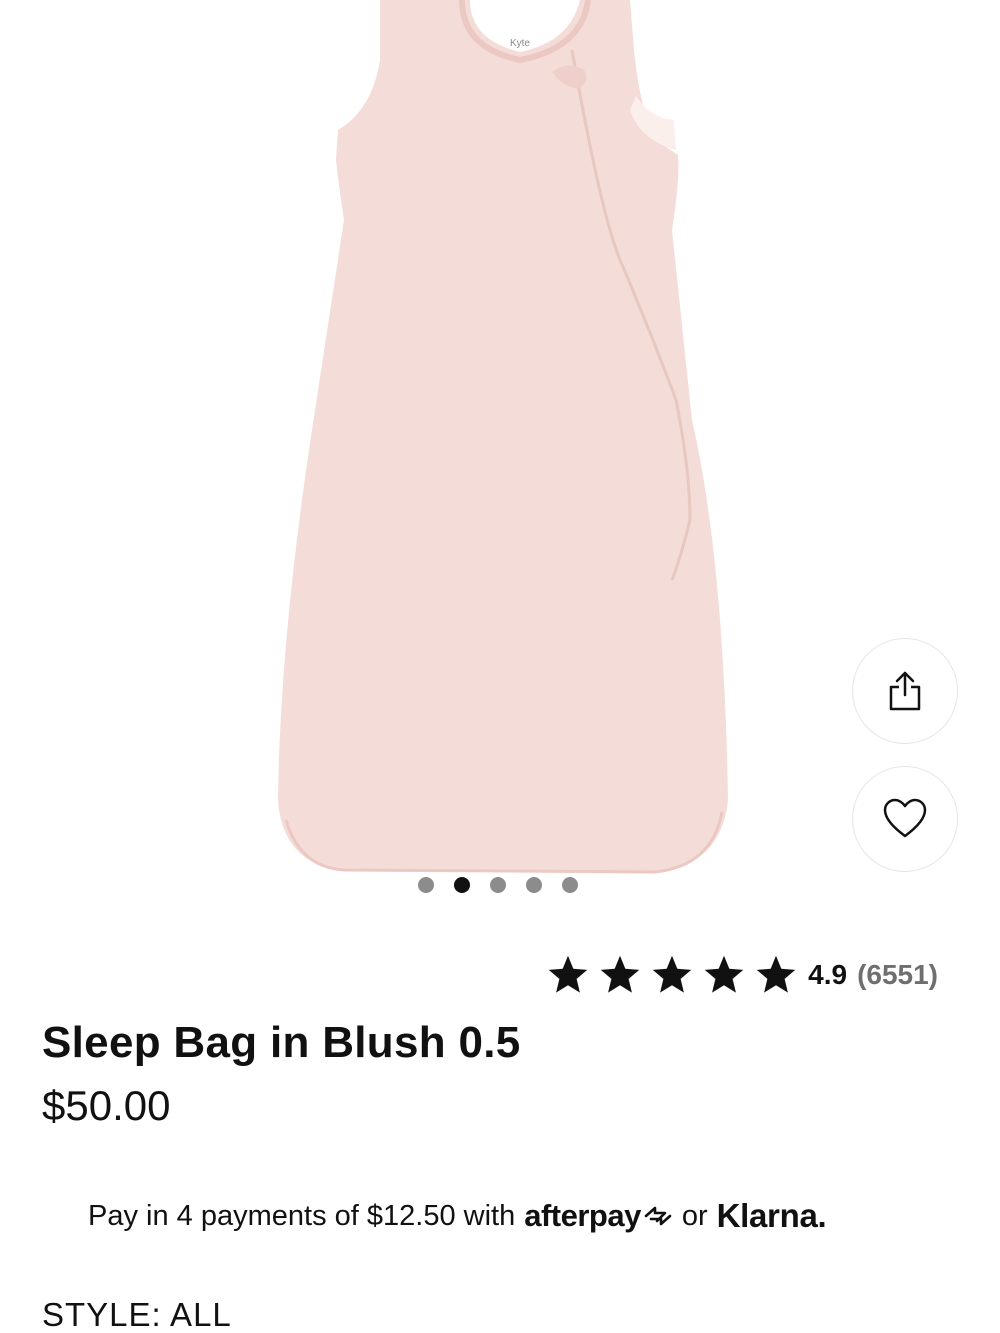 This screenshot has width=1000, height=1333. I want to click on klarna-logo: Klarna., so click(772, 1216).